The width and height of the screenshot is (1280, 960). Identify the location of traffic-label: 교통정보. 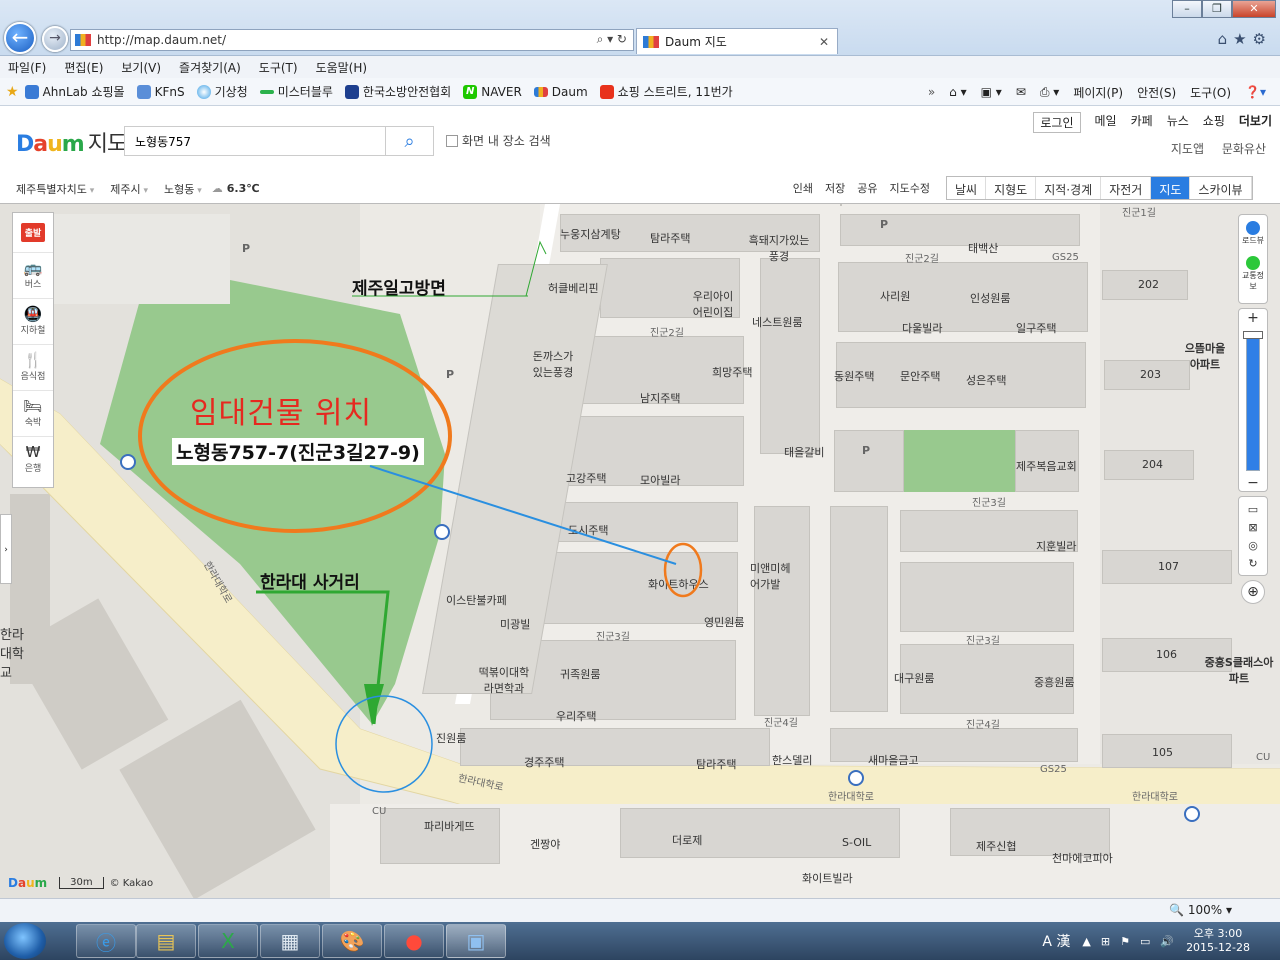
(1253, 281).